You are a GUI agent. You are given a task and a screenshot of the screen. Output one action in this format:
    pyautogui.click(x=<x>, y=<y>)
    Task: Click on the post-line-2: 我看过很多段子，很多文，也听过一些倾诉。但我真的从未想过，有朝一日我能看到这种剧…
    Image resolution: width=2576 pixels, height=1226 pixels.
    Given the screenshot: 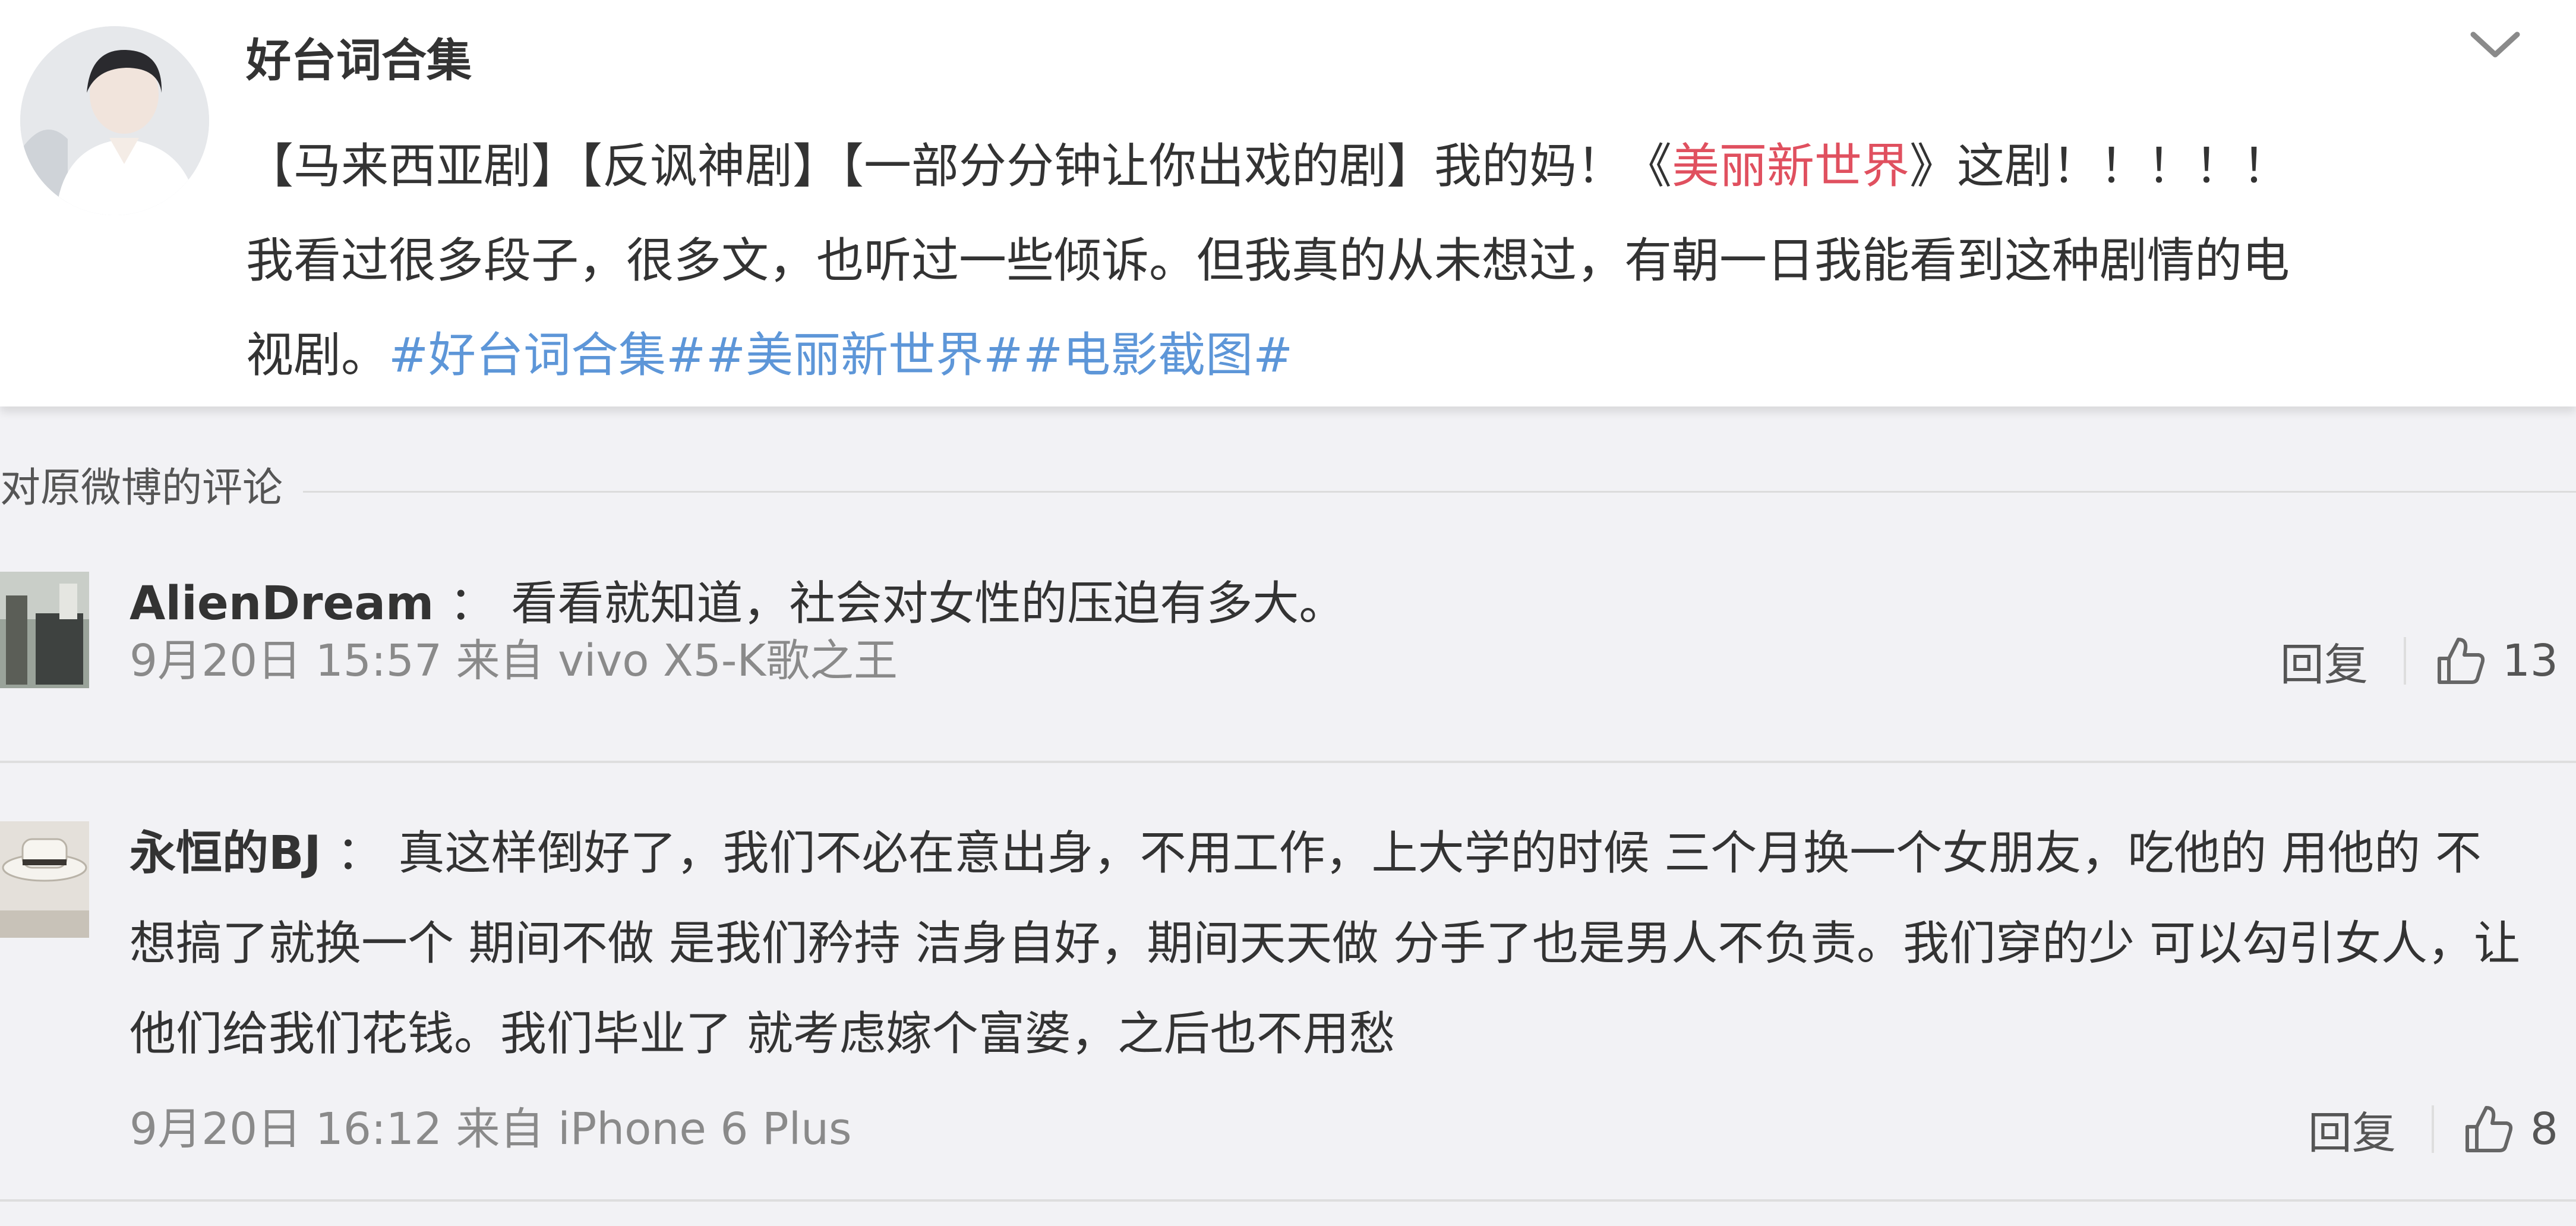 What is the action you would take?
    pyautogui.click(x=1268, y=260)
    